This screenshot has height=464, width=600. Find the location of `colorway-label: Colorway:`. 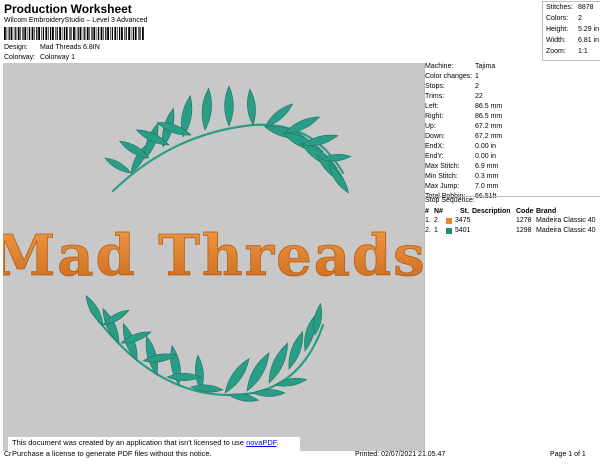

colorway-label: Colorway: is located at coordinates (20, 57).